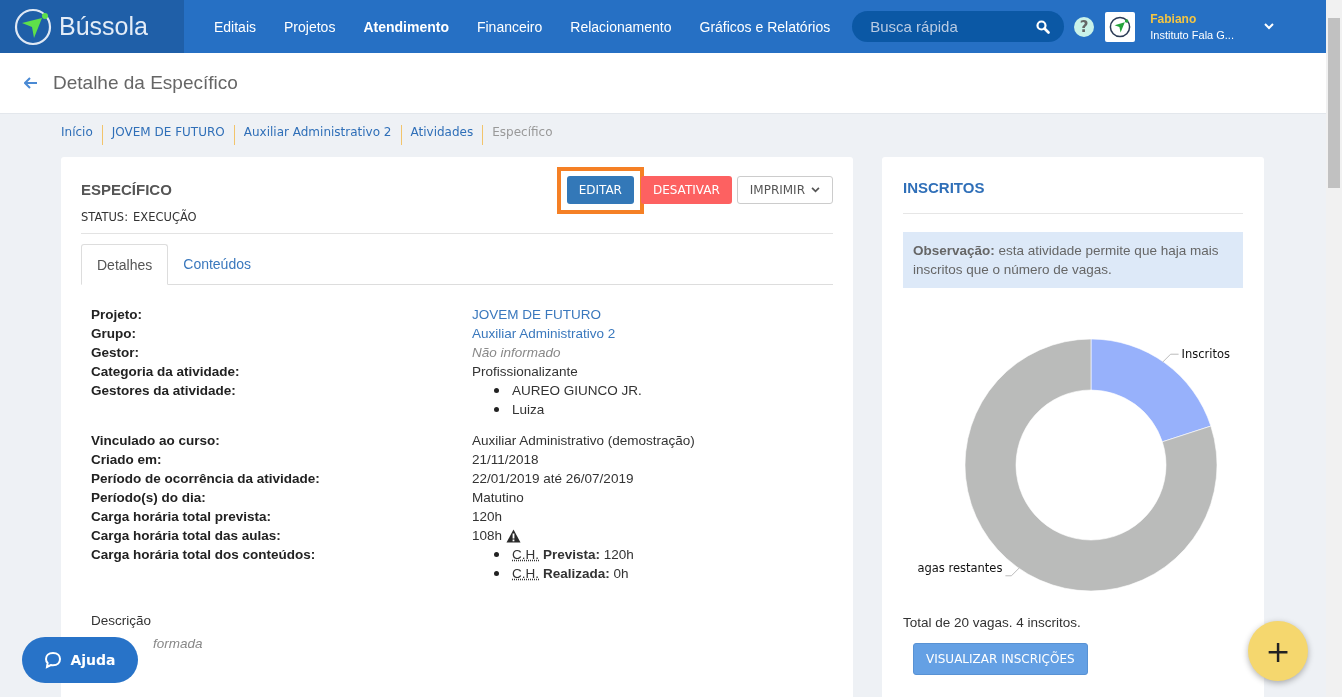  What do you see at coordinates (505, 459) in the screenshot?
I see `field-value: 21/11/2018` at bounding box center [505, 459].